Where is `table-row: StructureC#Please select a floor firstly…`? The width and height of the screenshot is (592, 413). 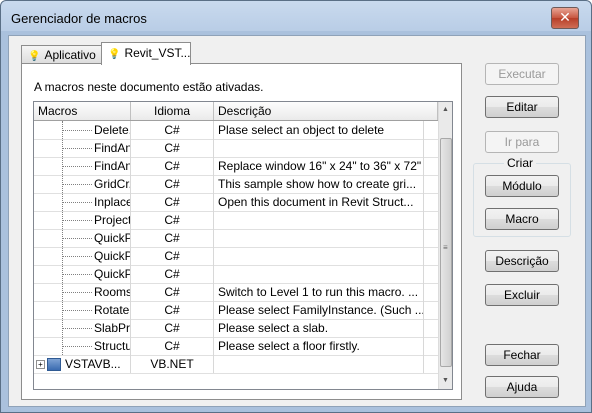 table-row: StructureC#Please select a floor firstly… is located at coordinates (236, 346).